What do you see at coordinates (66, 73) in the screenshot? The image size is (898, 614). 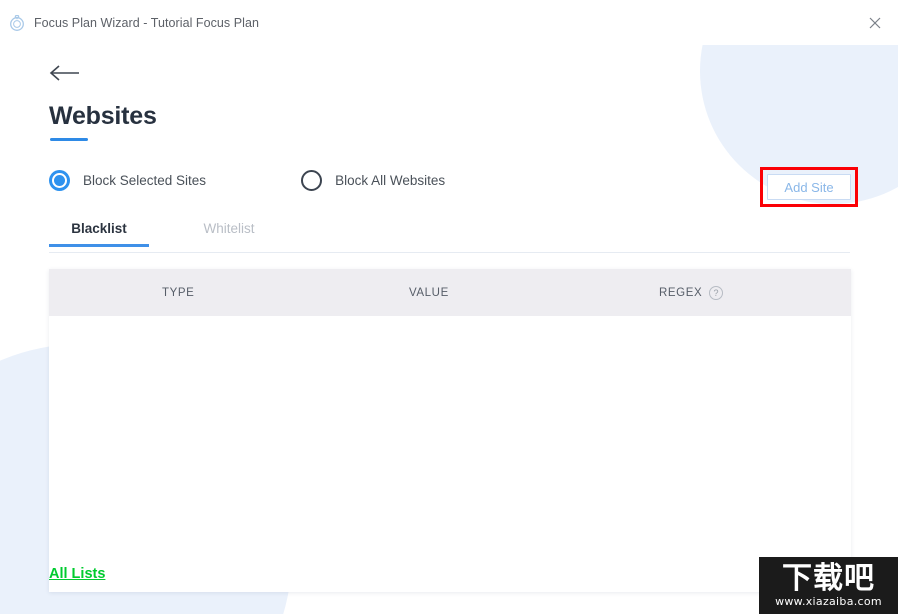 I see `back-arrow-icon` at bounding box center [66, 73].